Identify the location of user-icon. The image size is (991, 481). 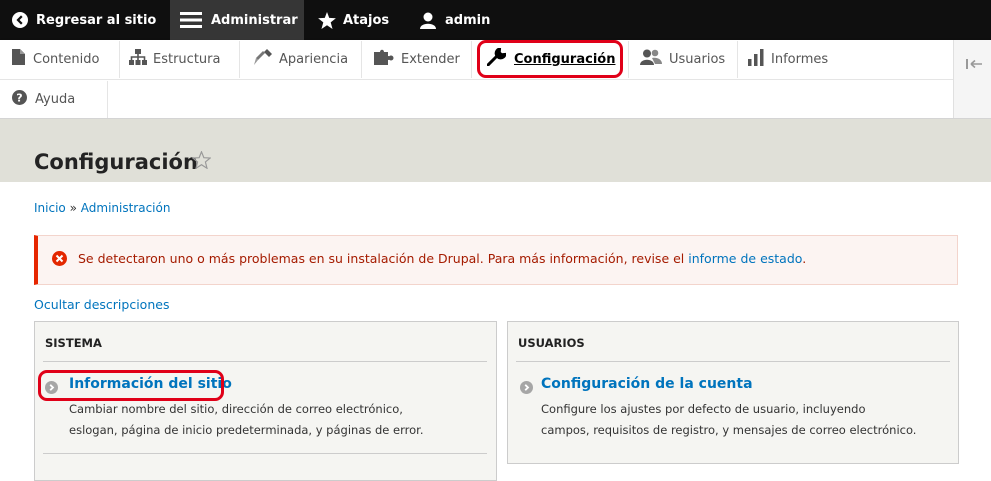
(428, 20).